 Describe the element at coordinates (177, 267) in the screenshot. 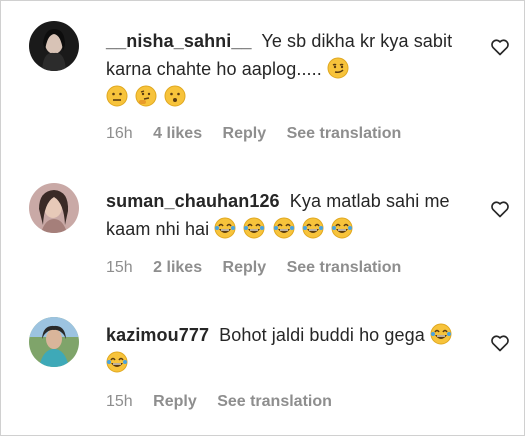

I see `likes-count: 2 likes` at that location.